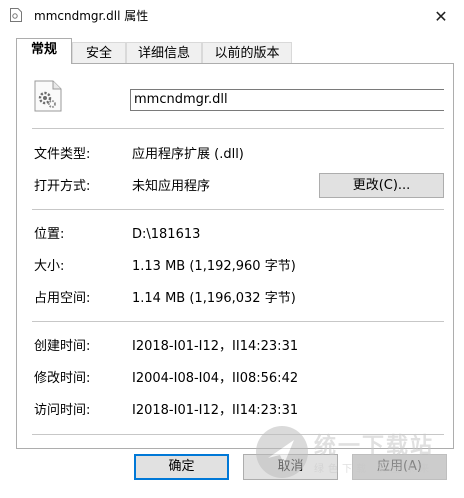  Describe the element at coordinates (62, 298) in the screenshot. I see `size-on-disk-label: 占用空间:` at that location.